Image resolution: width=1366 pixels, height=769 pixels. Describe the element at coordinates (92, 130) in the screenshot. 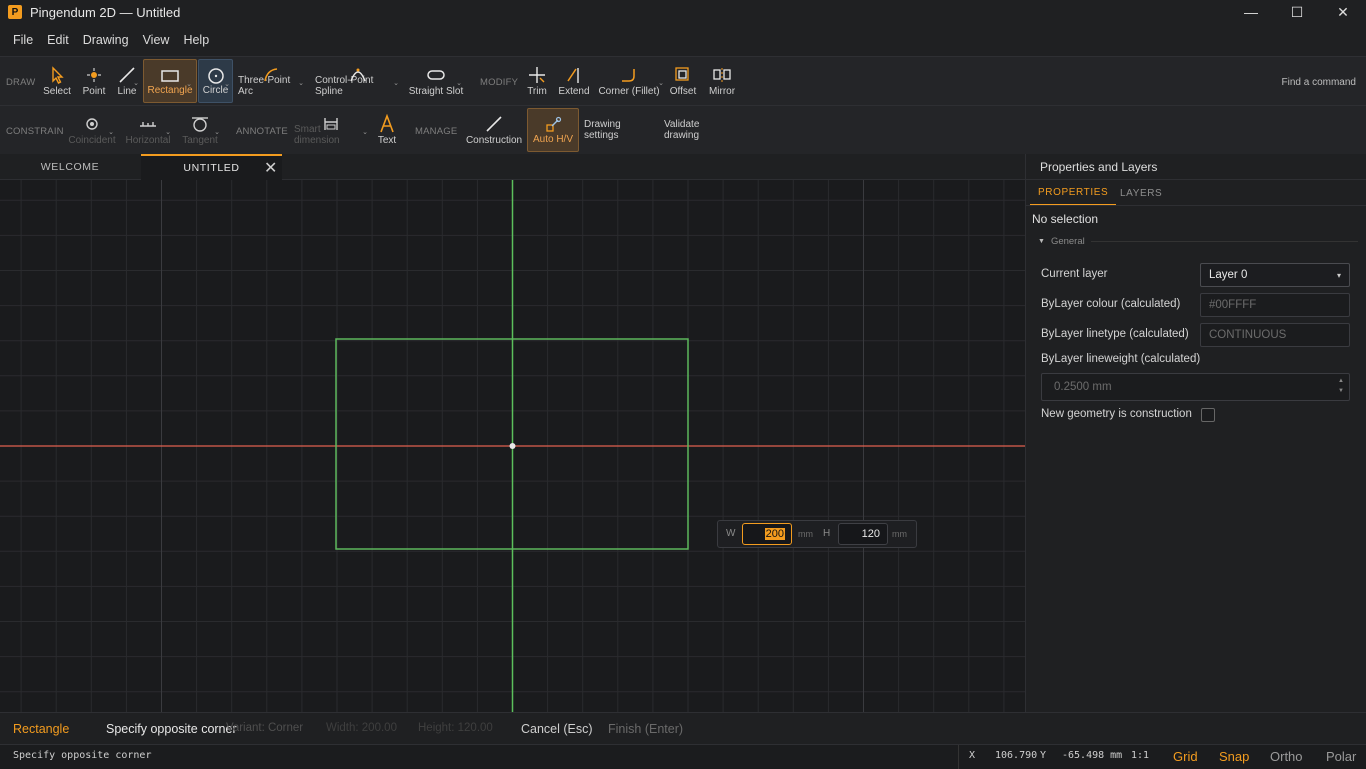

I see `coincident-tool: Coincident ⌄` at that location.